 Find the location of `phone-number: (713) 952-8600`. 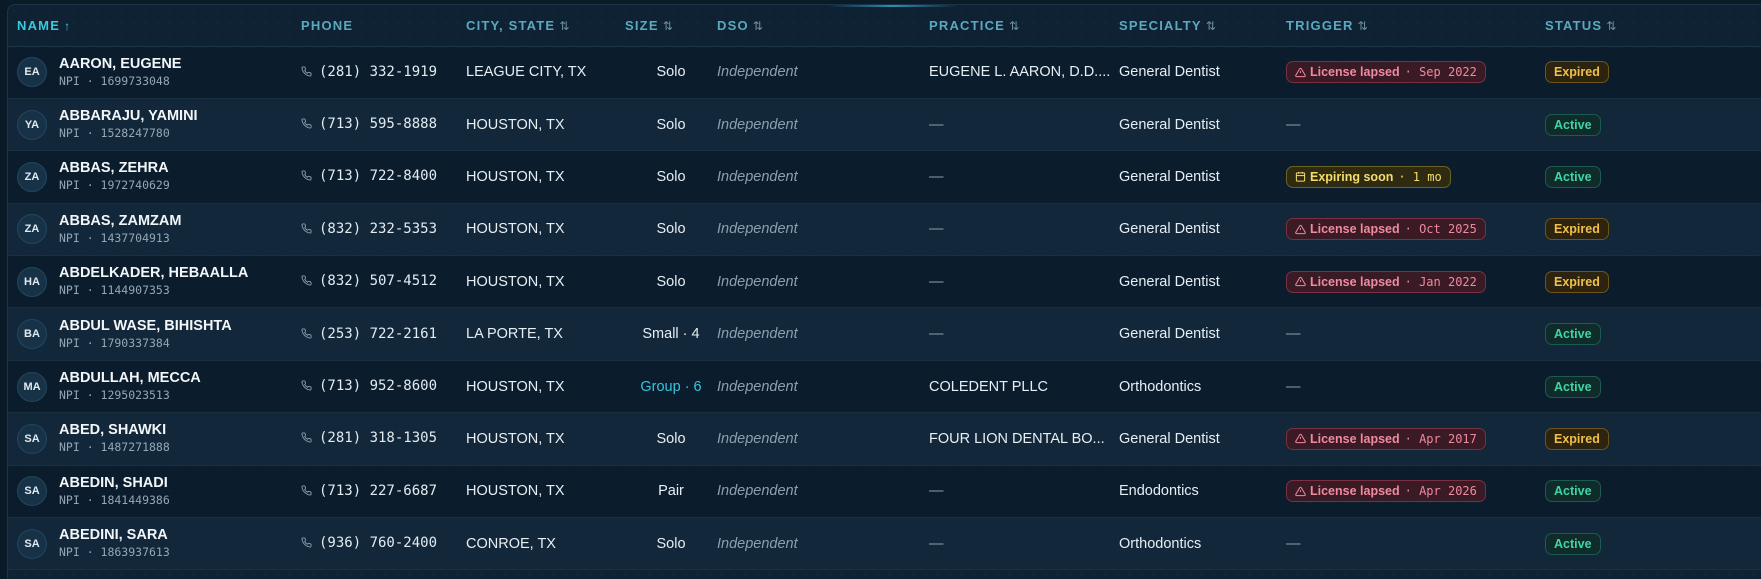

phone-number: (713) 952-8600 is located at coordinates (378, 386).